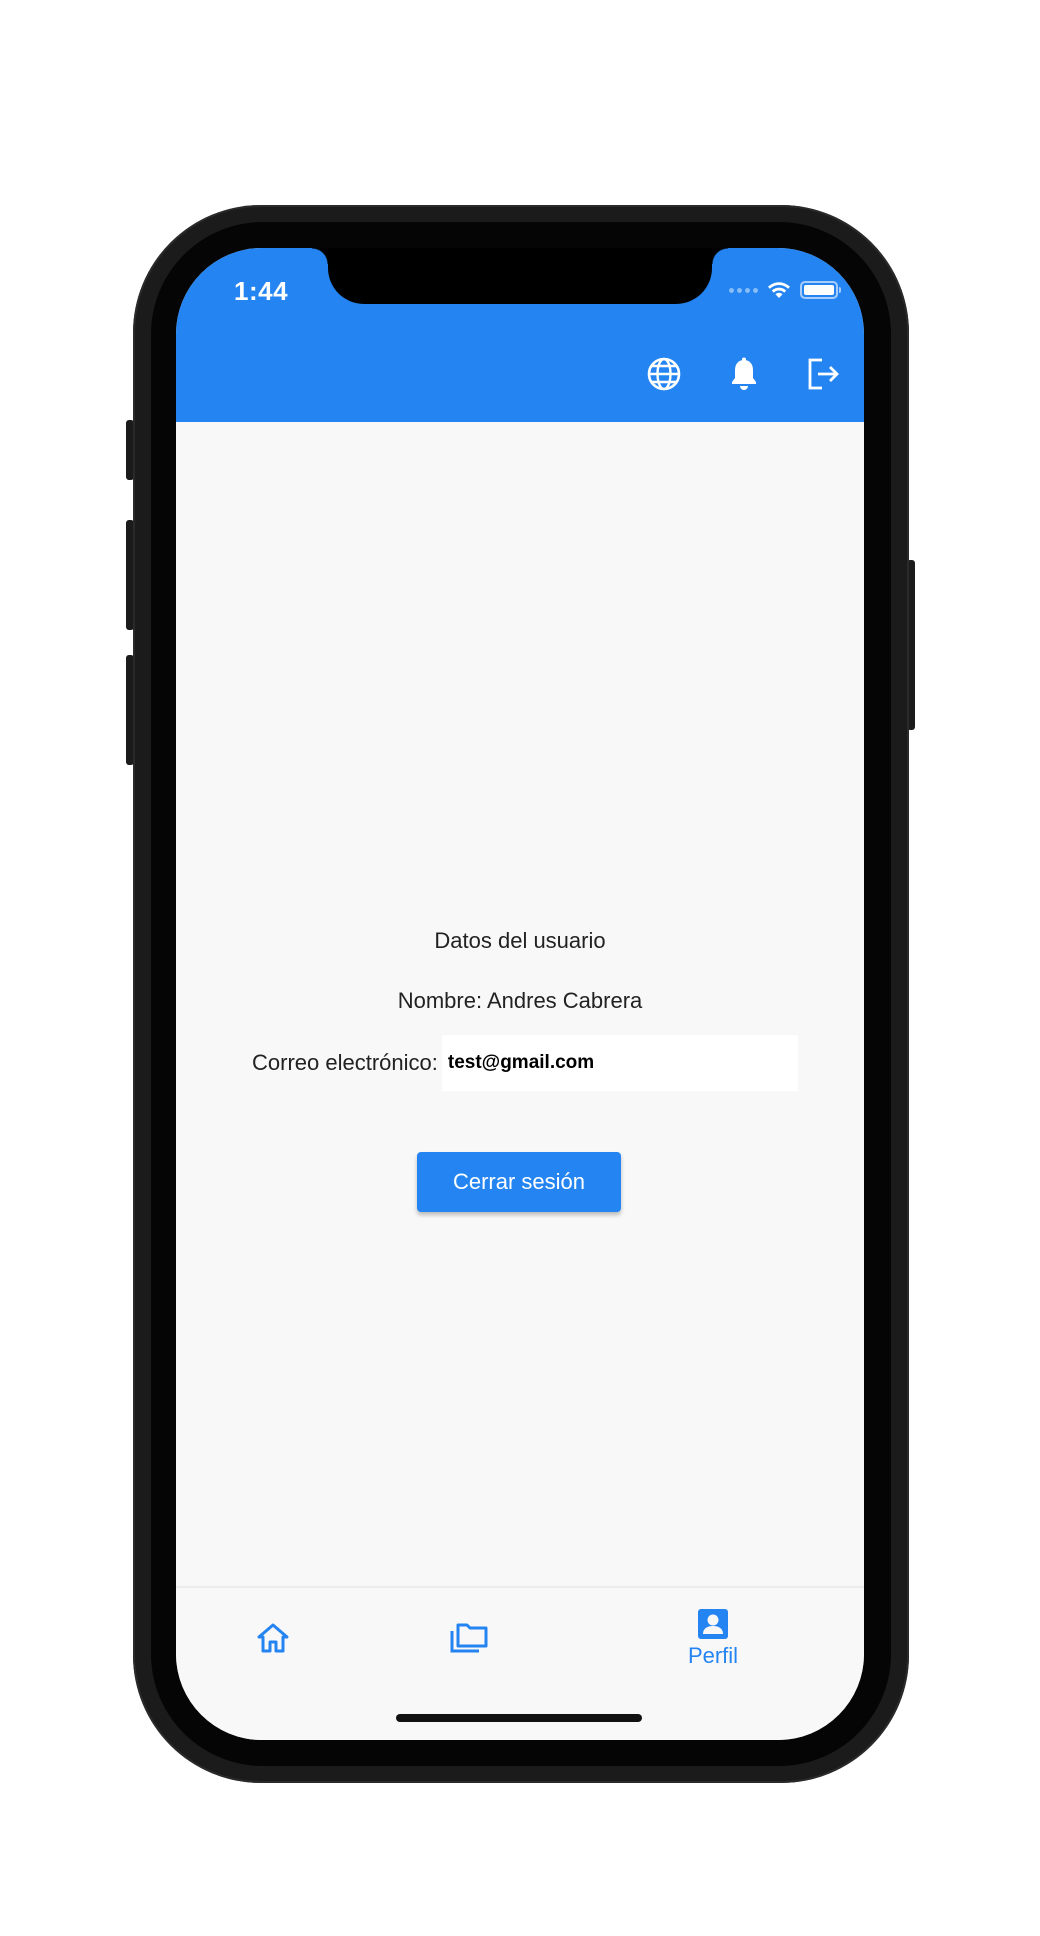  I want to click on app-bar-actions, so click(744, 374).